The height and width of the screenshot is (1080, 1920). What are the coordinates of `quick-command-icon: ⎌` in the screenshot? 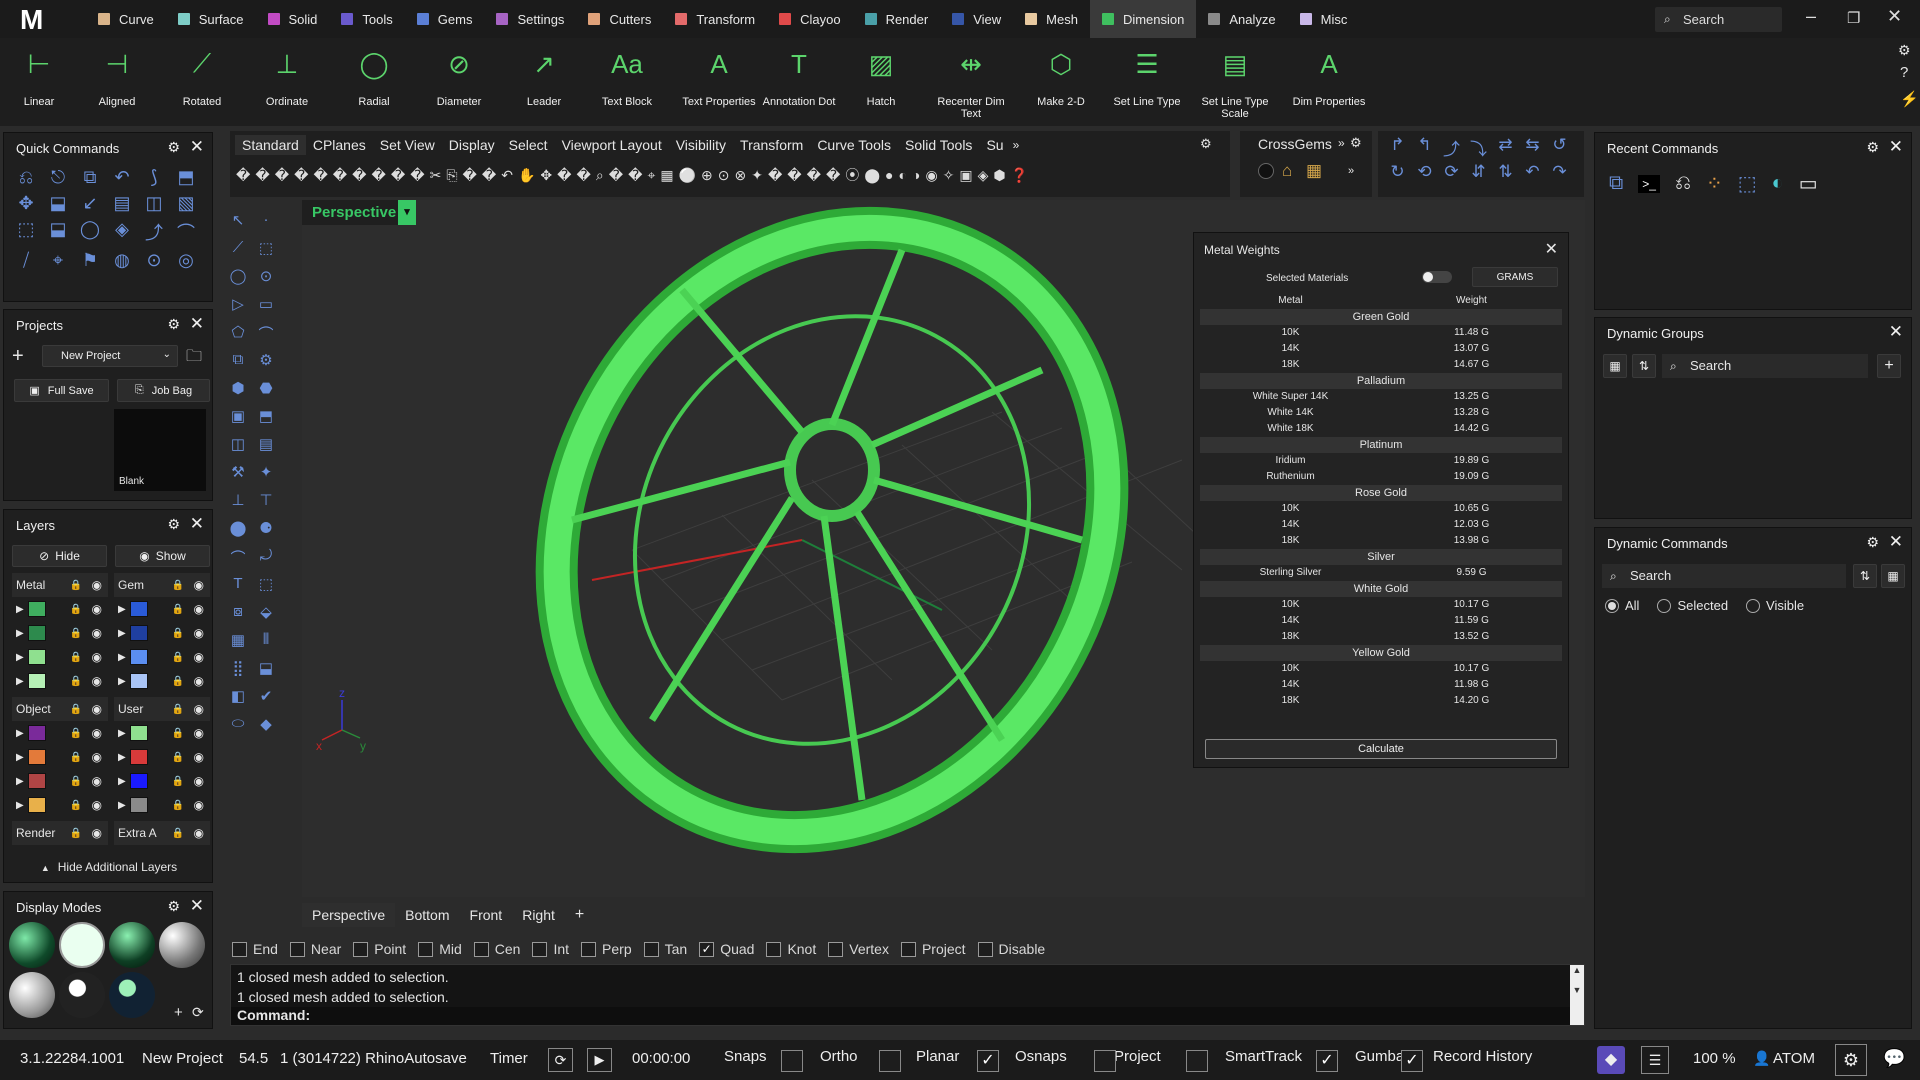 It's located at (26, 177).